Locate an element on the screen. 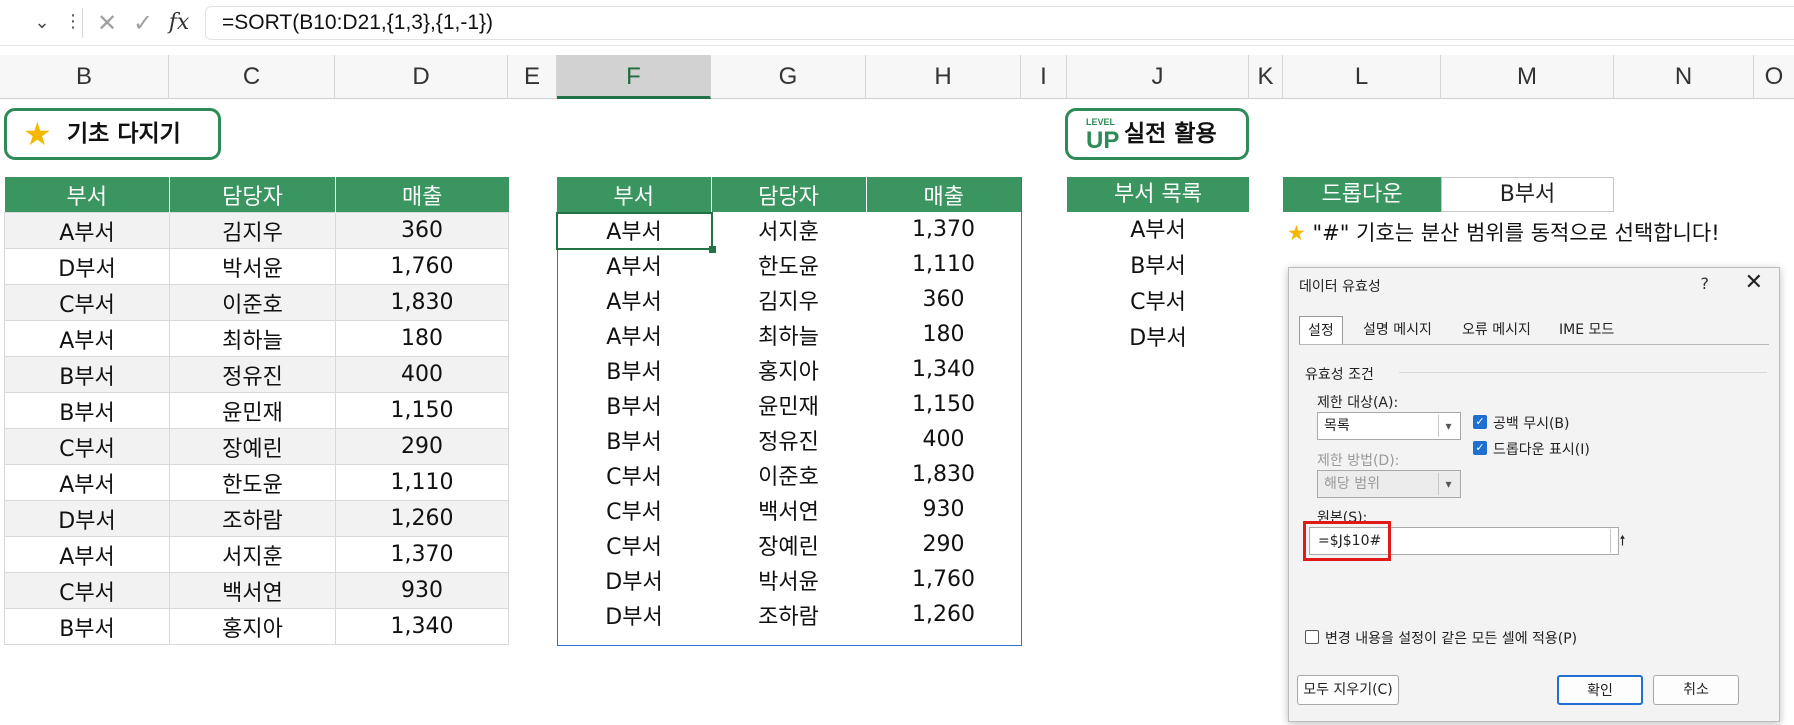 The height and width of the screenshot is (725, 1794). sales-cell: 180 is located at coordinates (422, 338).